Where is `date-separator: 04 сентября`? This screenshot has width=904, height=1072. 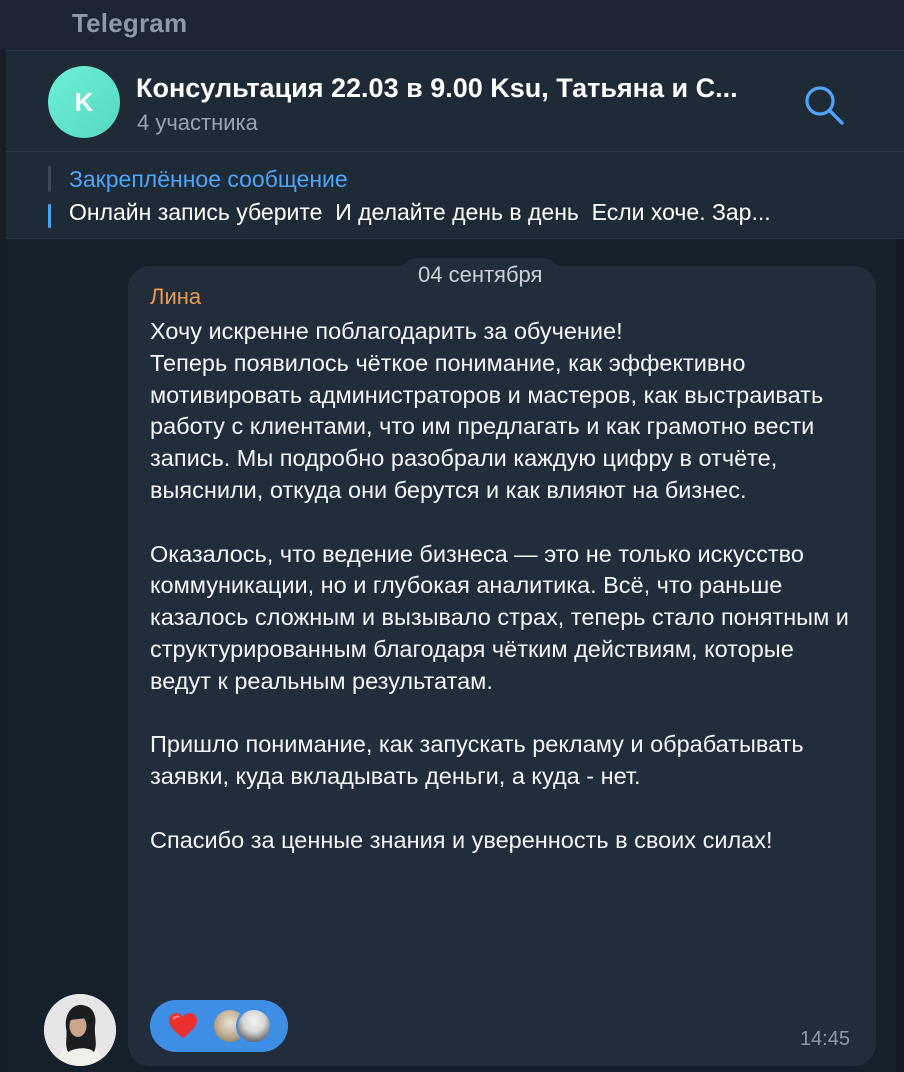
date-separator: 04 сентября is located at coordinates (480, 275).